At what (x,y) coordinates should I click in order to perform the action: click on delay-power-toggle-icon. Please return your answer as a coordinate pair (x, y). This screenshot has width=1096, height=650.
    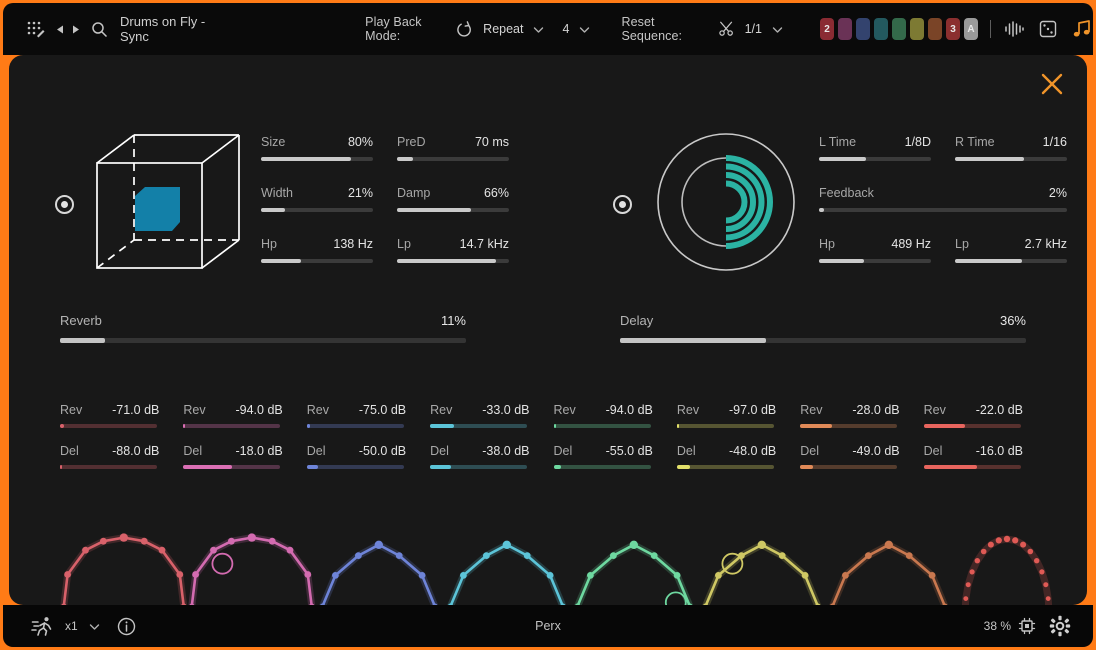
    Looking at the image, I should click on (622, 204).